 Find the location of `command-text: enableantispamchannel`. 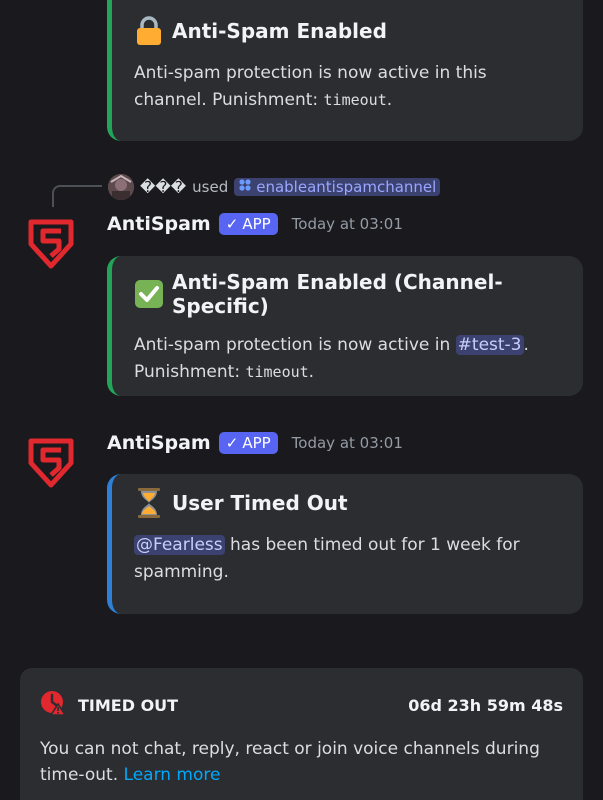

command-text: enableantispamchannel is located at coordinates (346, 187).